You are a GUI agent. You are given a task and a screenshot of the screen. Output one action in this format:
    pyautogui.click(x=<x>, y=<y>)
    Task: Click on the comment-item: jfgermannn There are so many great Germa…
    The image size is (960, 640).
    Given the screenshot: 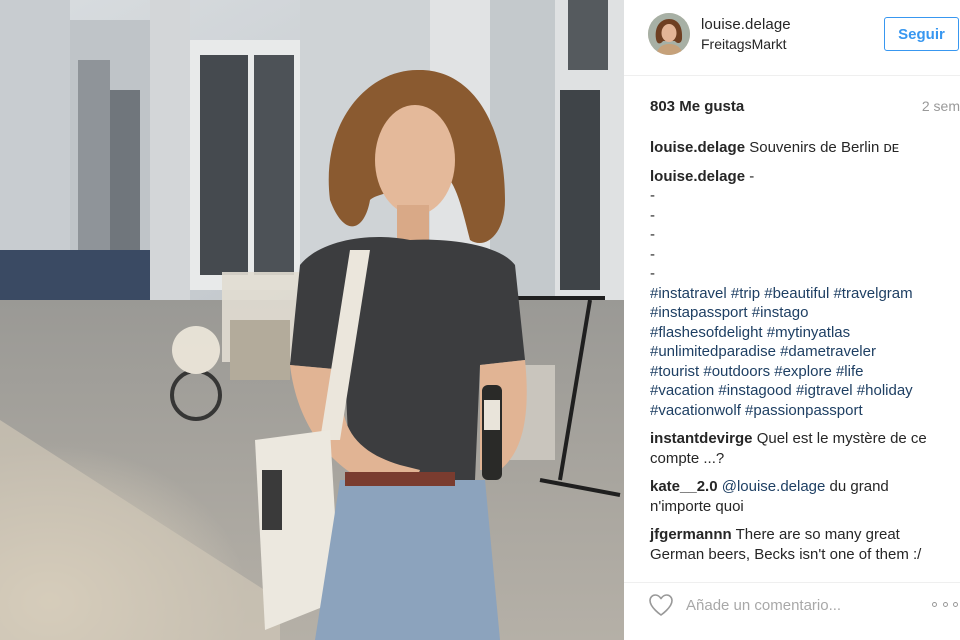 What is the action you would take?
    pyautogui.click(x=800, y=544)
    